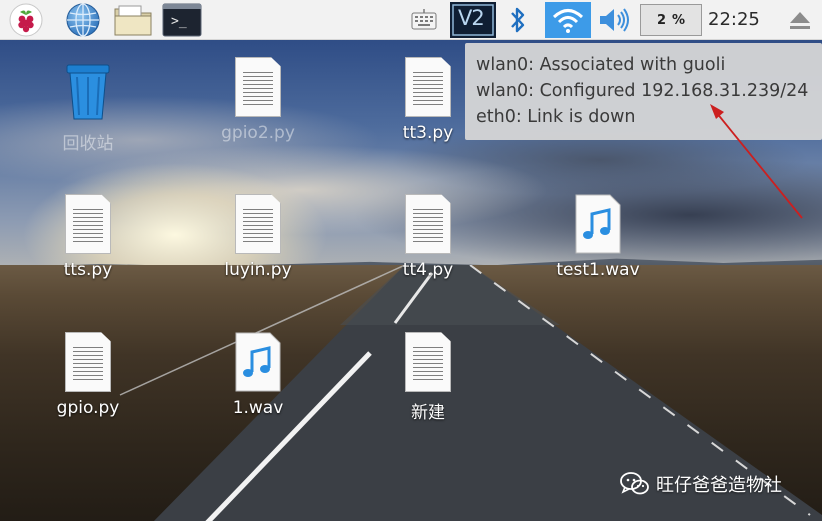  I want to click on bluetooth-button, so click(518, 20).